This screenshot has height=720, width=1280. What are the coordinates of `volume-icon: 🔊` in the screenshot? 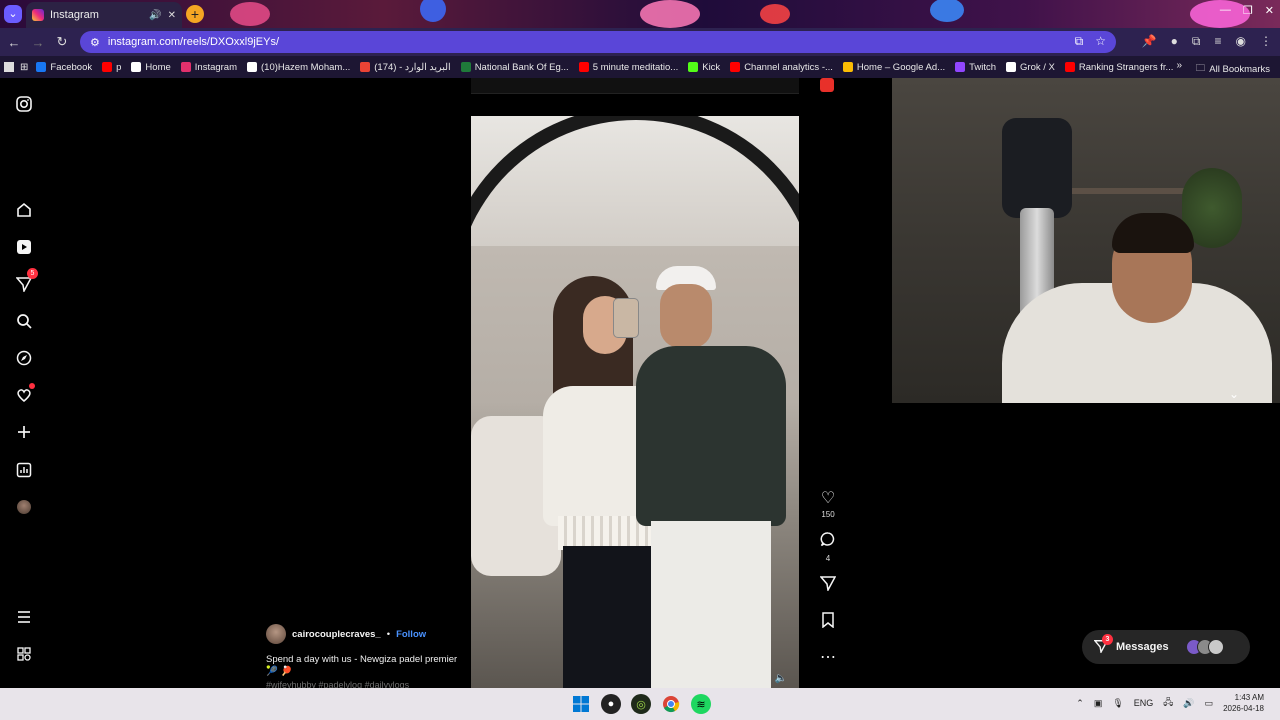 It's located at (1188, 703).